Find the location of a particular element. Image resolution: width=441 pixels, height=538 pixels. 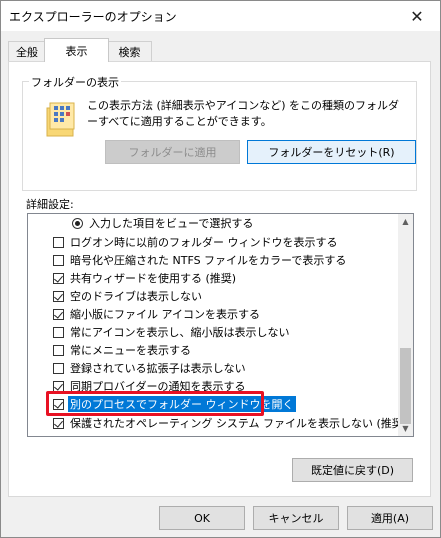

list-item: 常にアイコンを表示し、縮小版は表示しない is located at coordinates (171, 332).